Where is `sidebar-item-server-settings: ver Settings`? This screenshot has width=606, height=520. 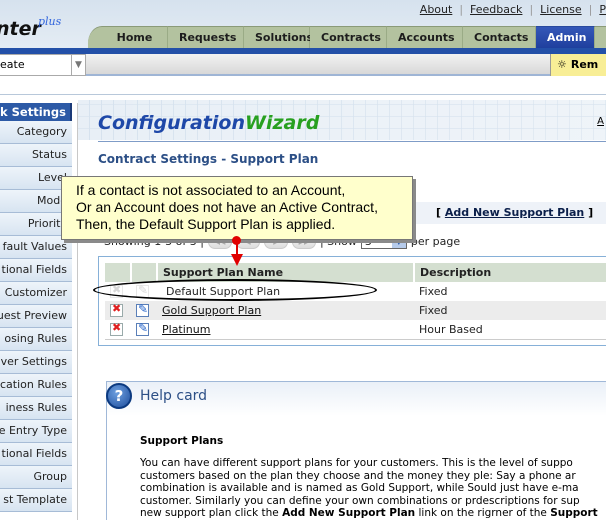
sidebar-item-server-settings: ver Settings is located at coordinates (36, 362).